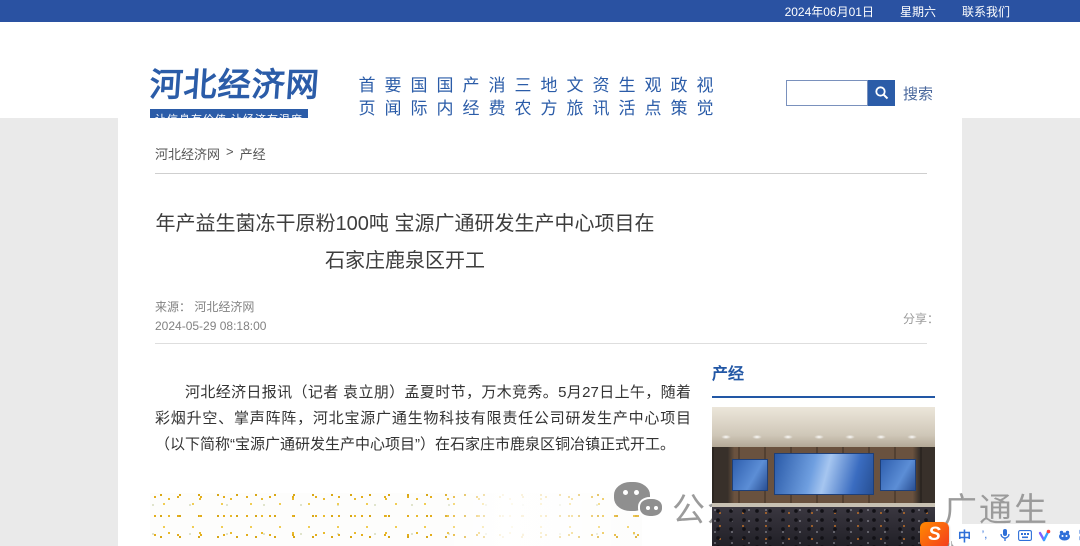 The image size is (1080, 546). Describe the element at coordinates (1064, 535) in the screenshot. I see `mascot-icon` at that location.